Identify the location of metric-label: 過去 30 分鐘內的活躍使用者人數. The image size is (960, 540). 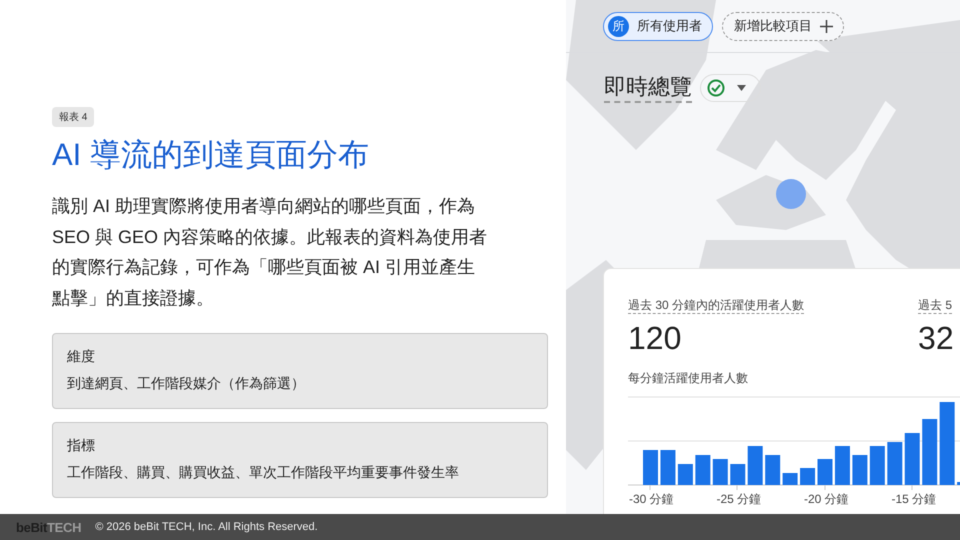
(716, 305).